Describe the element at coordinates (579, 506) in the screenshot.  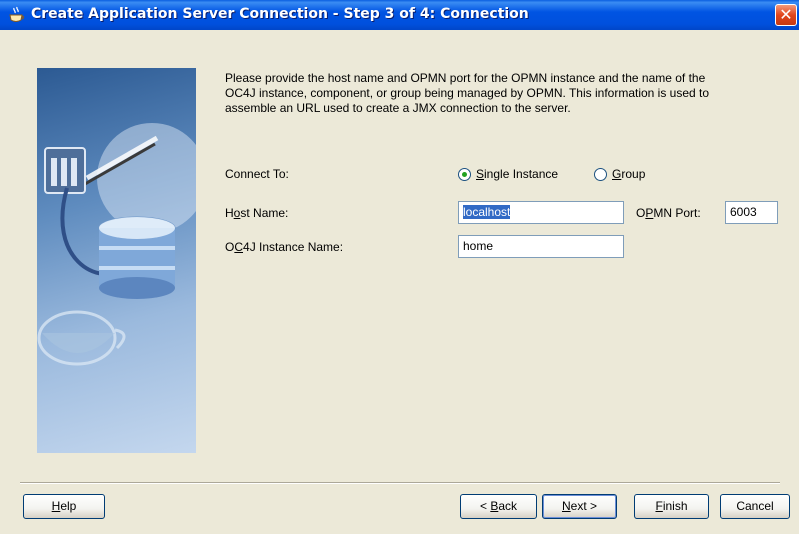
I see `next-button: Next >` at that location.